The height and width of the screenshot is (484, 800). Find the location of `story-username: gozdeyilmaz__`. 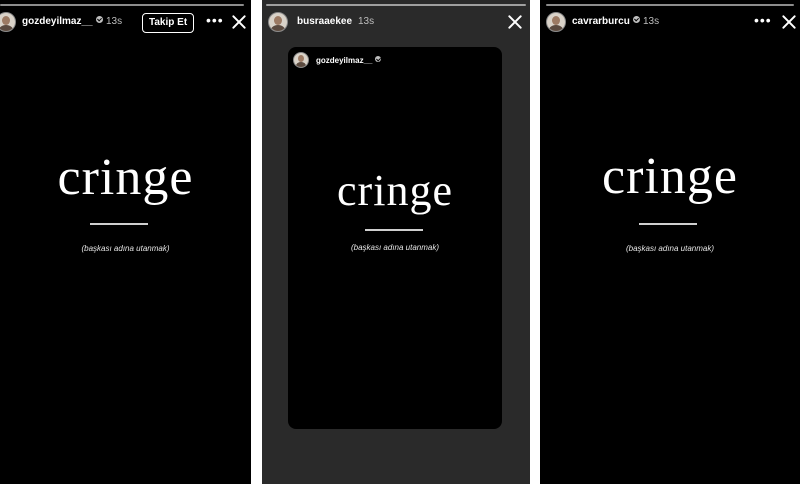

story-username: gozdeyilmaz__ is located at coordinates (62, 21).